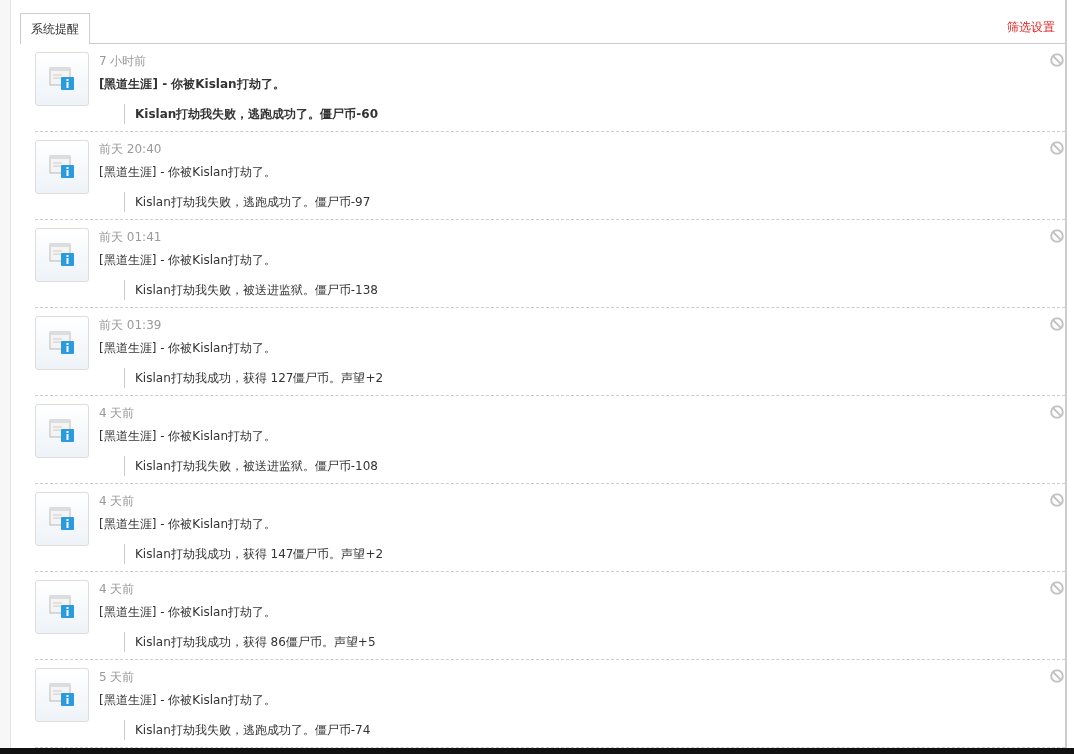  Describe the element at coordinates (131, 325) in the screenshot. I see `notice-time: 前天 01:39` at that location.